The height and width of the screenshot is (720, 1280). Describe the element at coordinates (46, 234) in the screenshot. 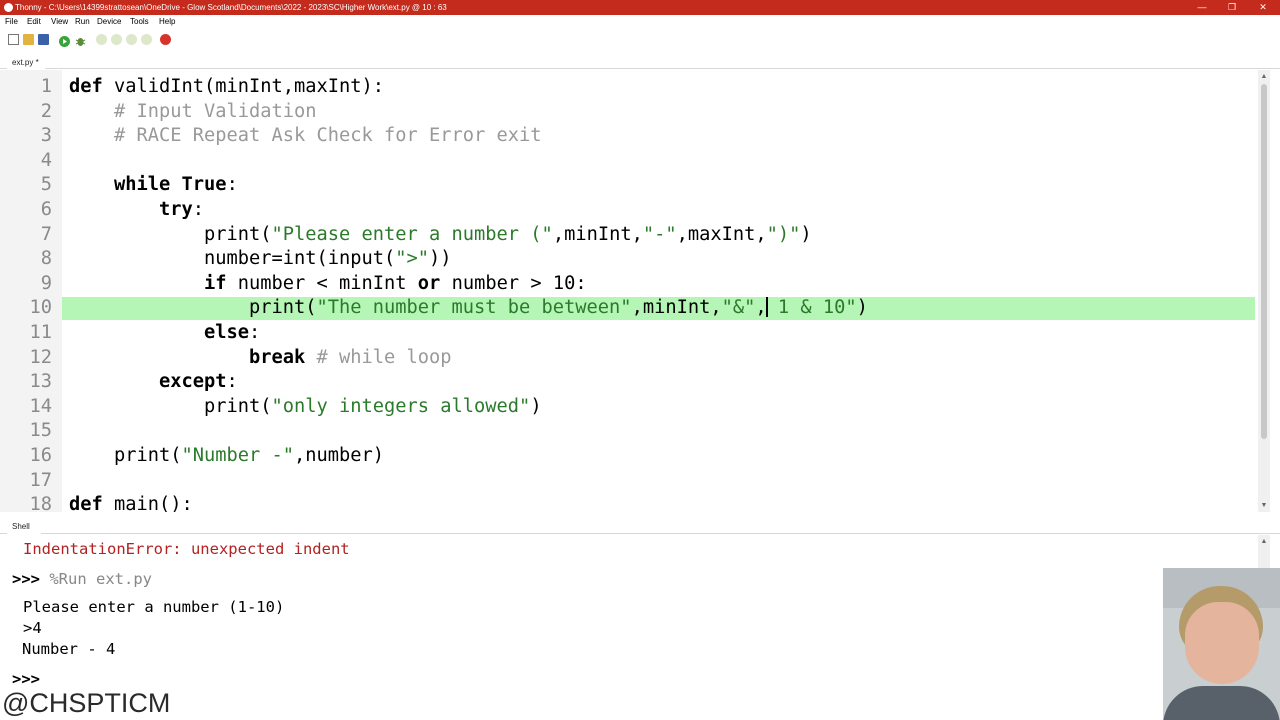

I see `line-number: 7` at that location.